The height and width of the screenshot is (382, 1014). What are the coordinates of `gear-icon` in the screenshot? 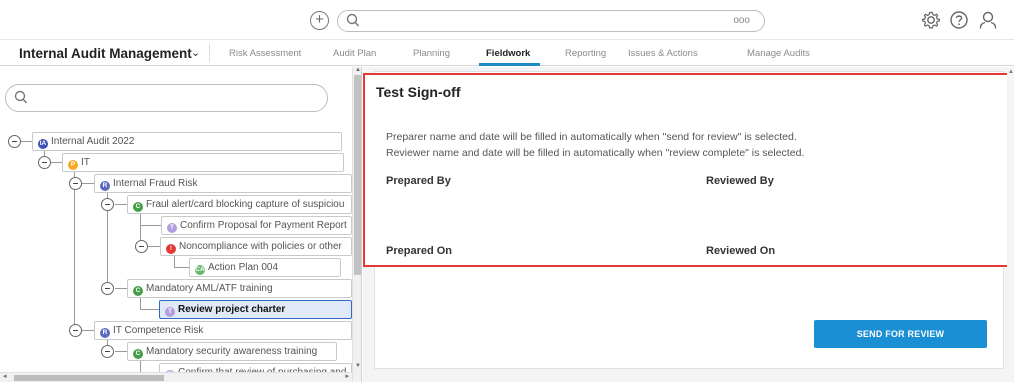 It's located at (931, 20).